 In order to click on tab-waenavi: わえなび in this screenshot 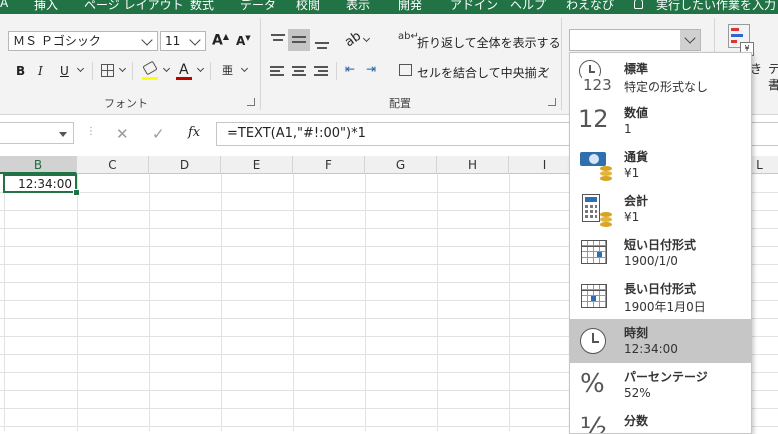, I will do `click(590, 6)`.